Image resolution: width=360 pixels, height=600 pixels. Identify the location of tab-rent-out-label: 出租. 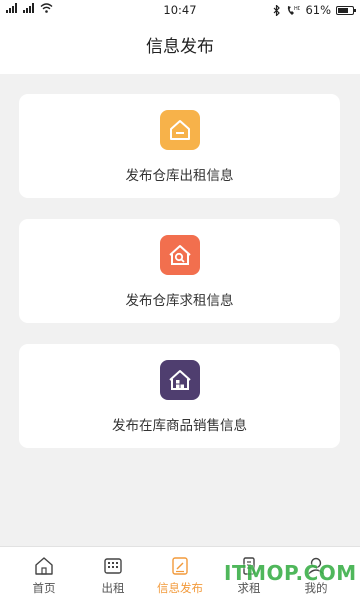
(113, 588).